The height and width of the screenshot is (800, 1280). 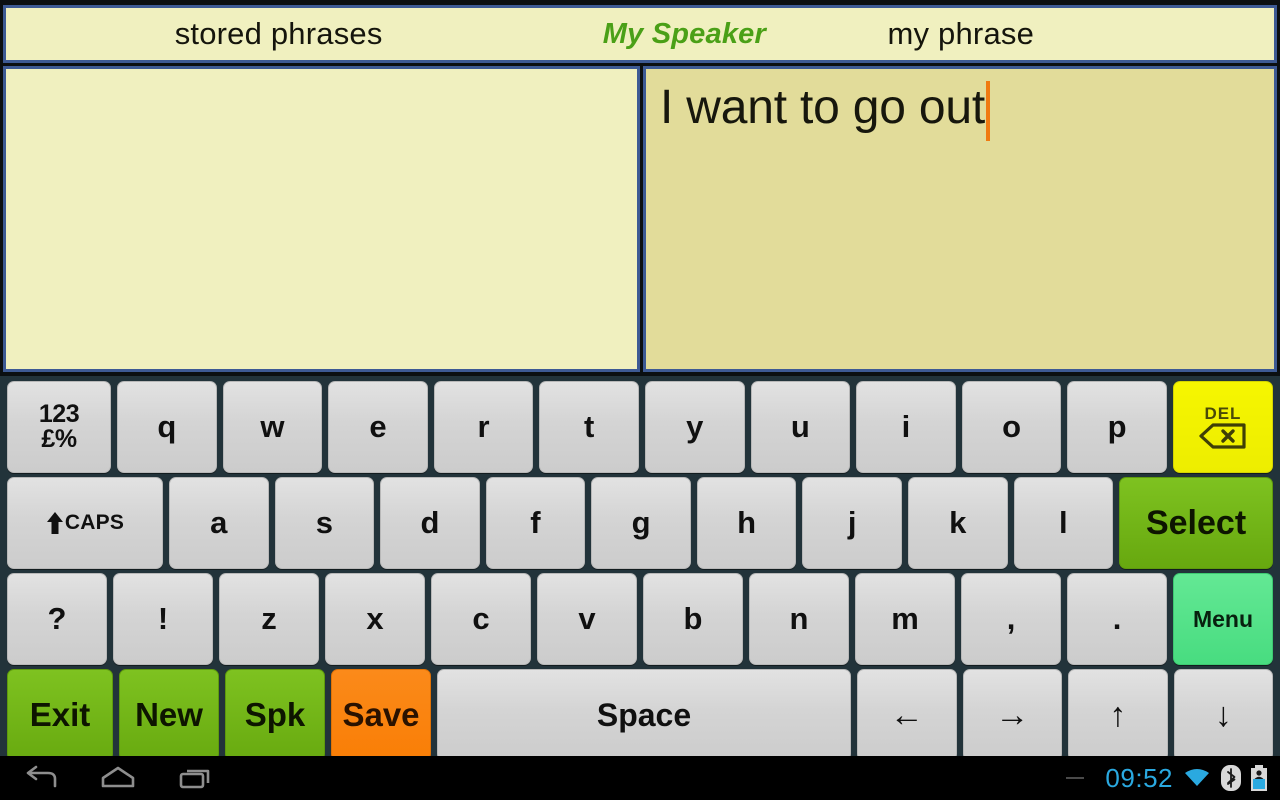 I want to click on delete-key: DEL, so click(x=1222, y=427).